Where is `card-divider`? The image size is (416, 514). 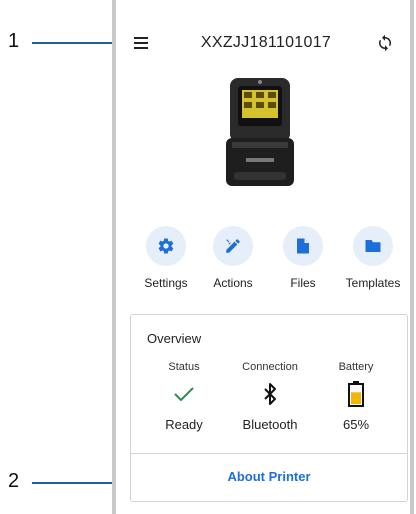 card-divider is located at coordinates (269, 453).